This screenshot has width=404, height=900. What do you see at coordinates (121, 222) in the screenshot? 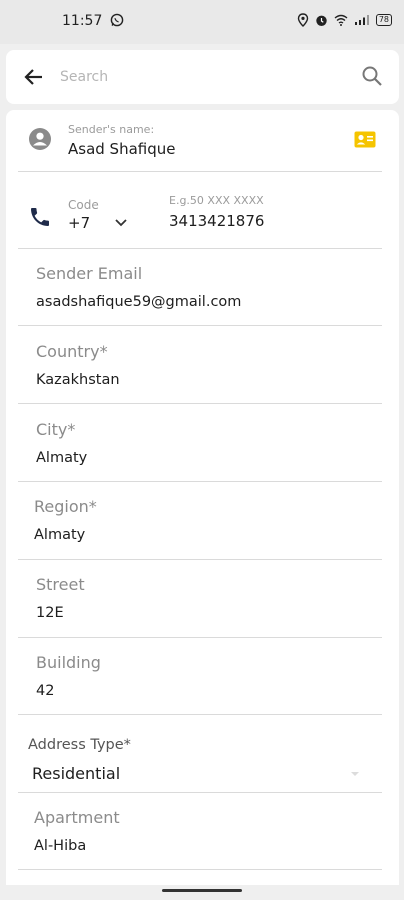
I see `chevron-down-icon` at bounding box center [121, 222].